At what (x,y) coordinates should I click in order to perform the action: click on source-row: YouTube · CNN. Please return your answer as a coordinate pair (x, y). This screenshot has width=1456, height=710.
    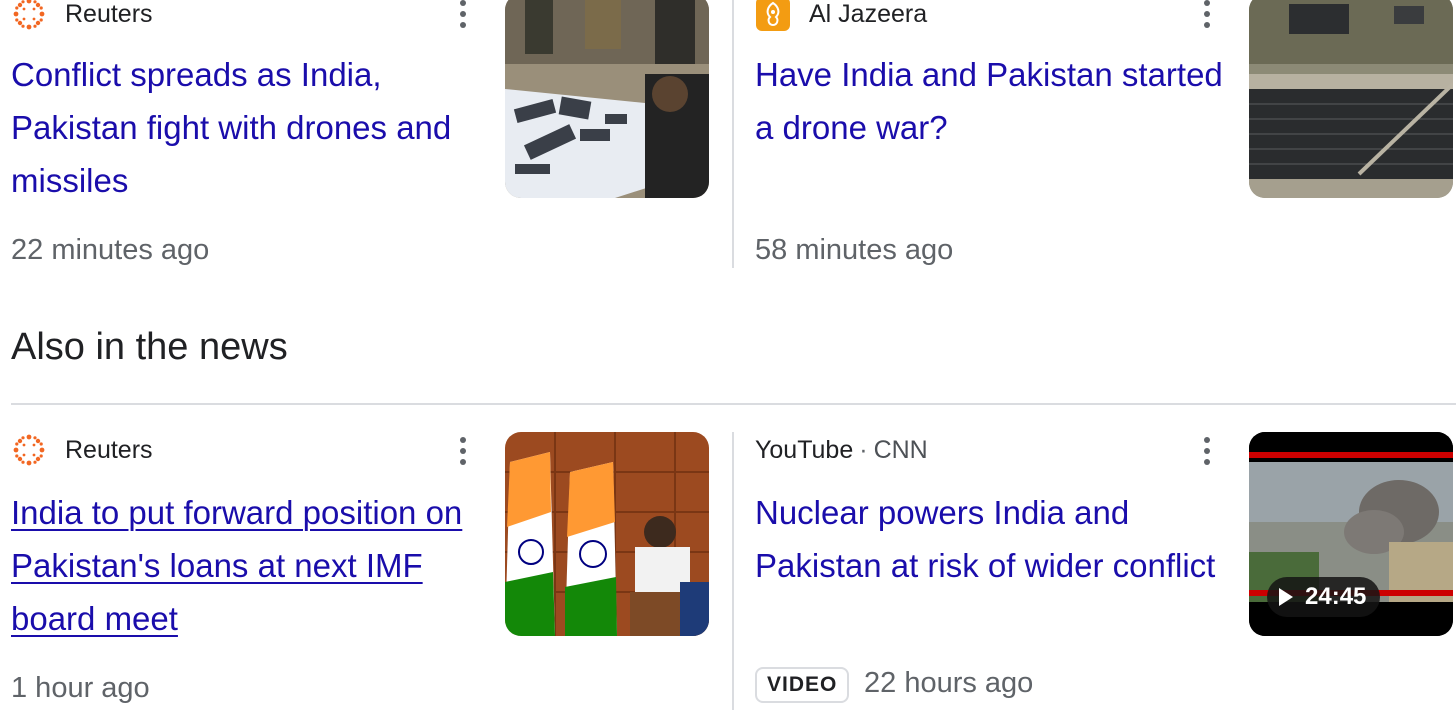
    Looking at the image, I should click on (841, 450).